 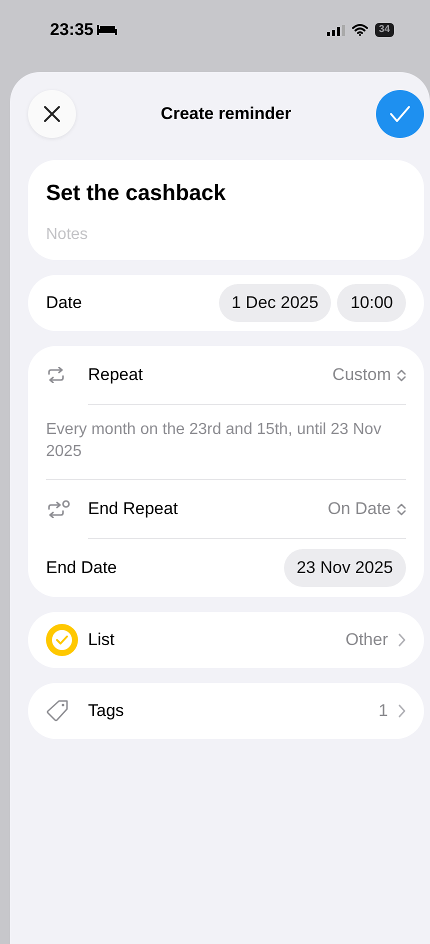 What do you see at coordinates (366, 640) in the screenshot?
I see `list-value: Other` at bounding box center [366, 640].